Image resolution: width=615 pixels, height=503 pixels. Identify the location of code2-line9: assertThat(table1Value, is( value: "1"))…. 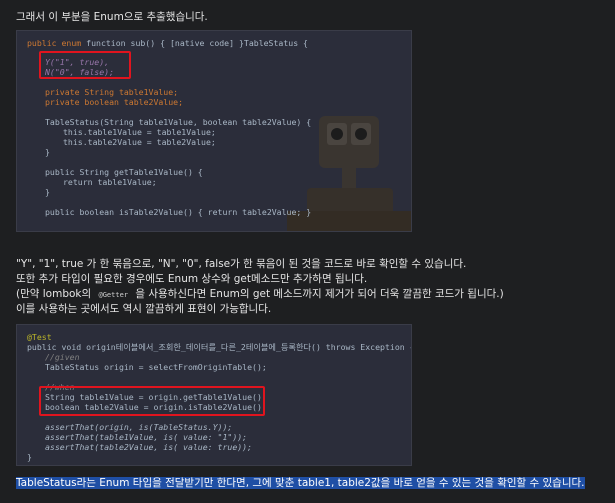
(146, 437).